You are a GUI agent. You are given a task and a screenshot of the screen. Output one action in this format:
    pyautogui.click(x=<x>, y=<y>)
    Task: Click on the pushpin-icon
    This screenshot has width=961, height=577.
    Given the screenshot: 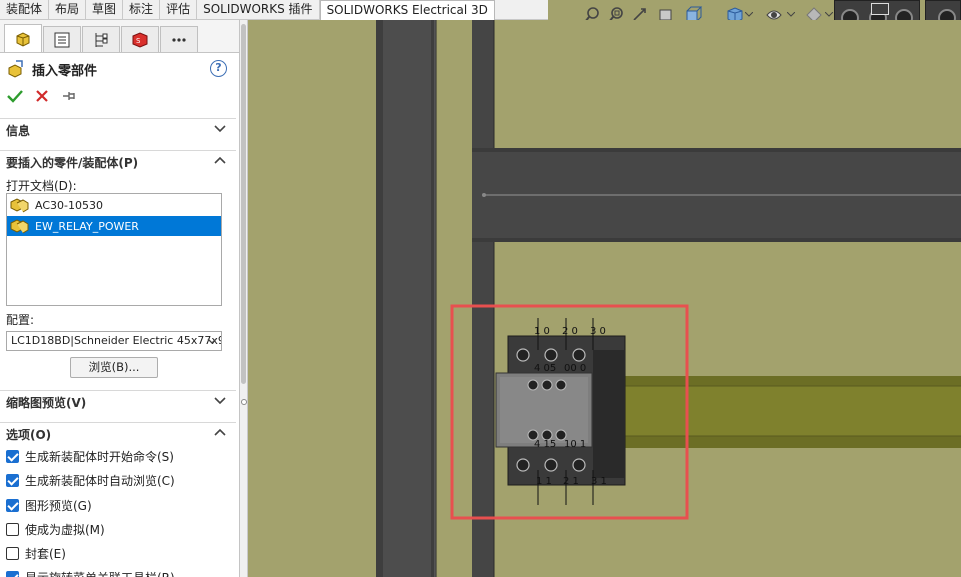 What is the action you would take?
    pyautogui.click(x=69, y=96)
    